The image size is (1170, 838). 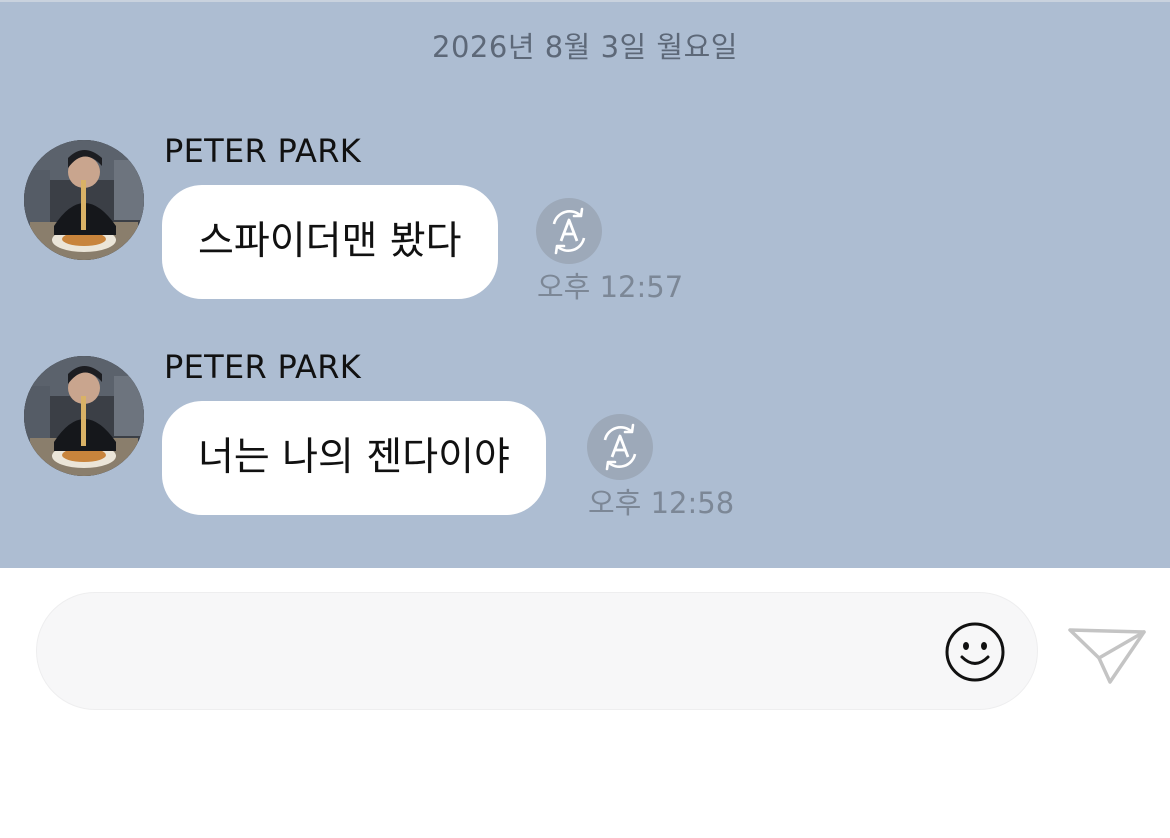 What do you see at coordinates (330, 242) in the screenshot?
I see `message-bubble: 스파이더맨 봤다` at bounding box center [330, 242].